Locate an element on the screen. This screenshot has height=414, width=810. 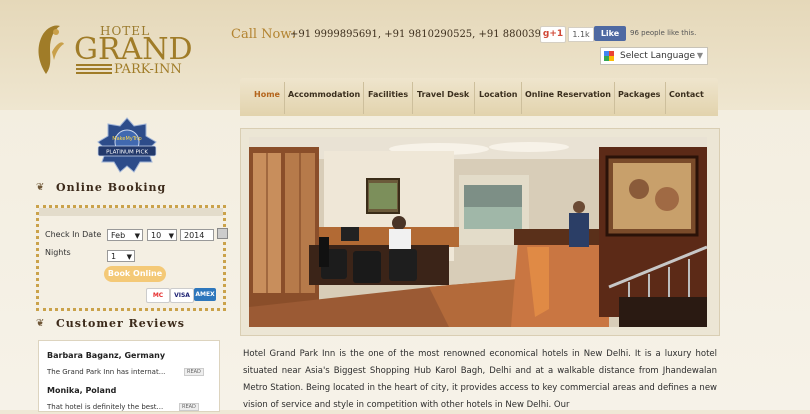
payment-cards: MC VISA AMEX is located at coordinates (182, 295).